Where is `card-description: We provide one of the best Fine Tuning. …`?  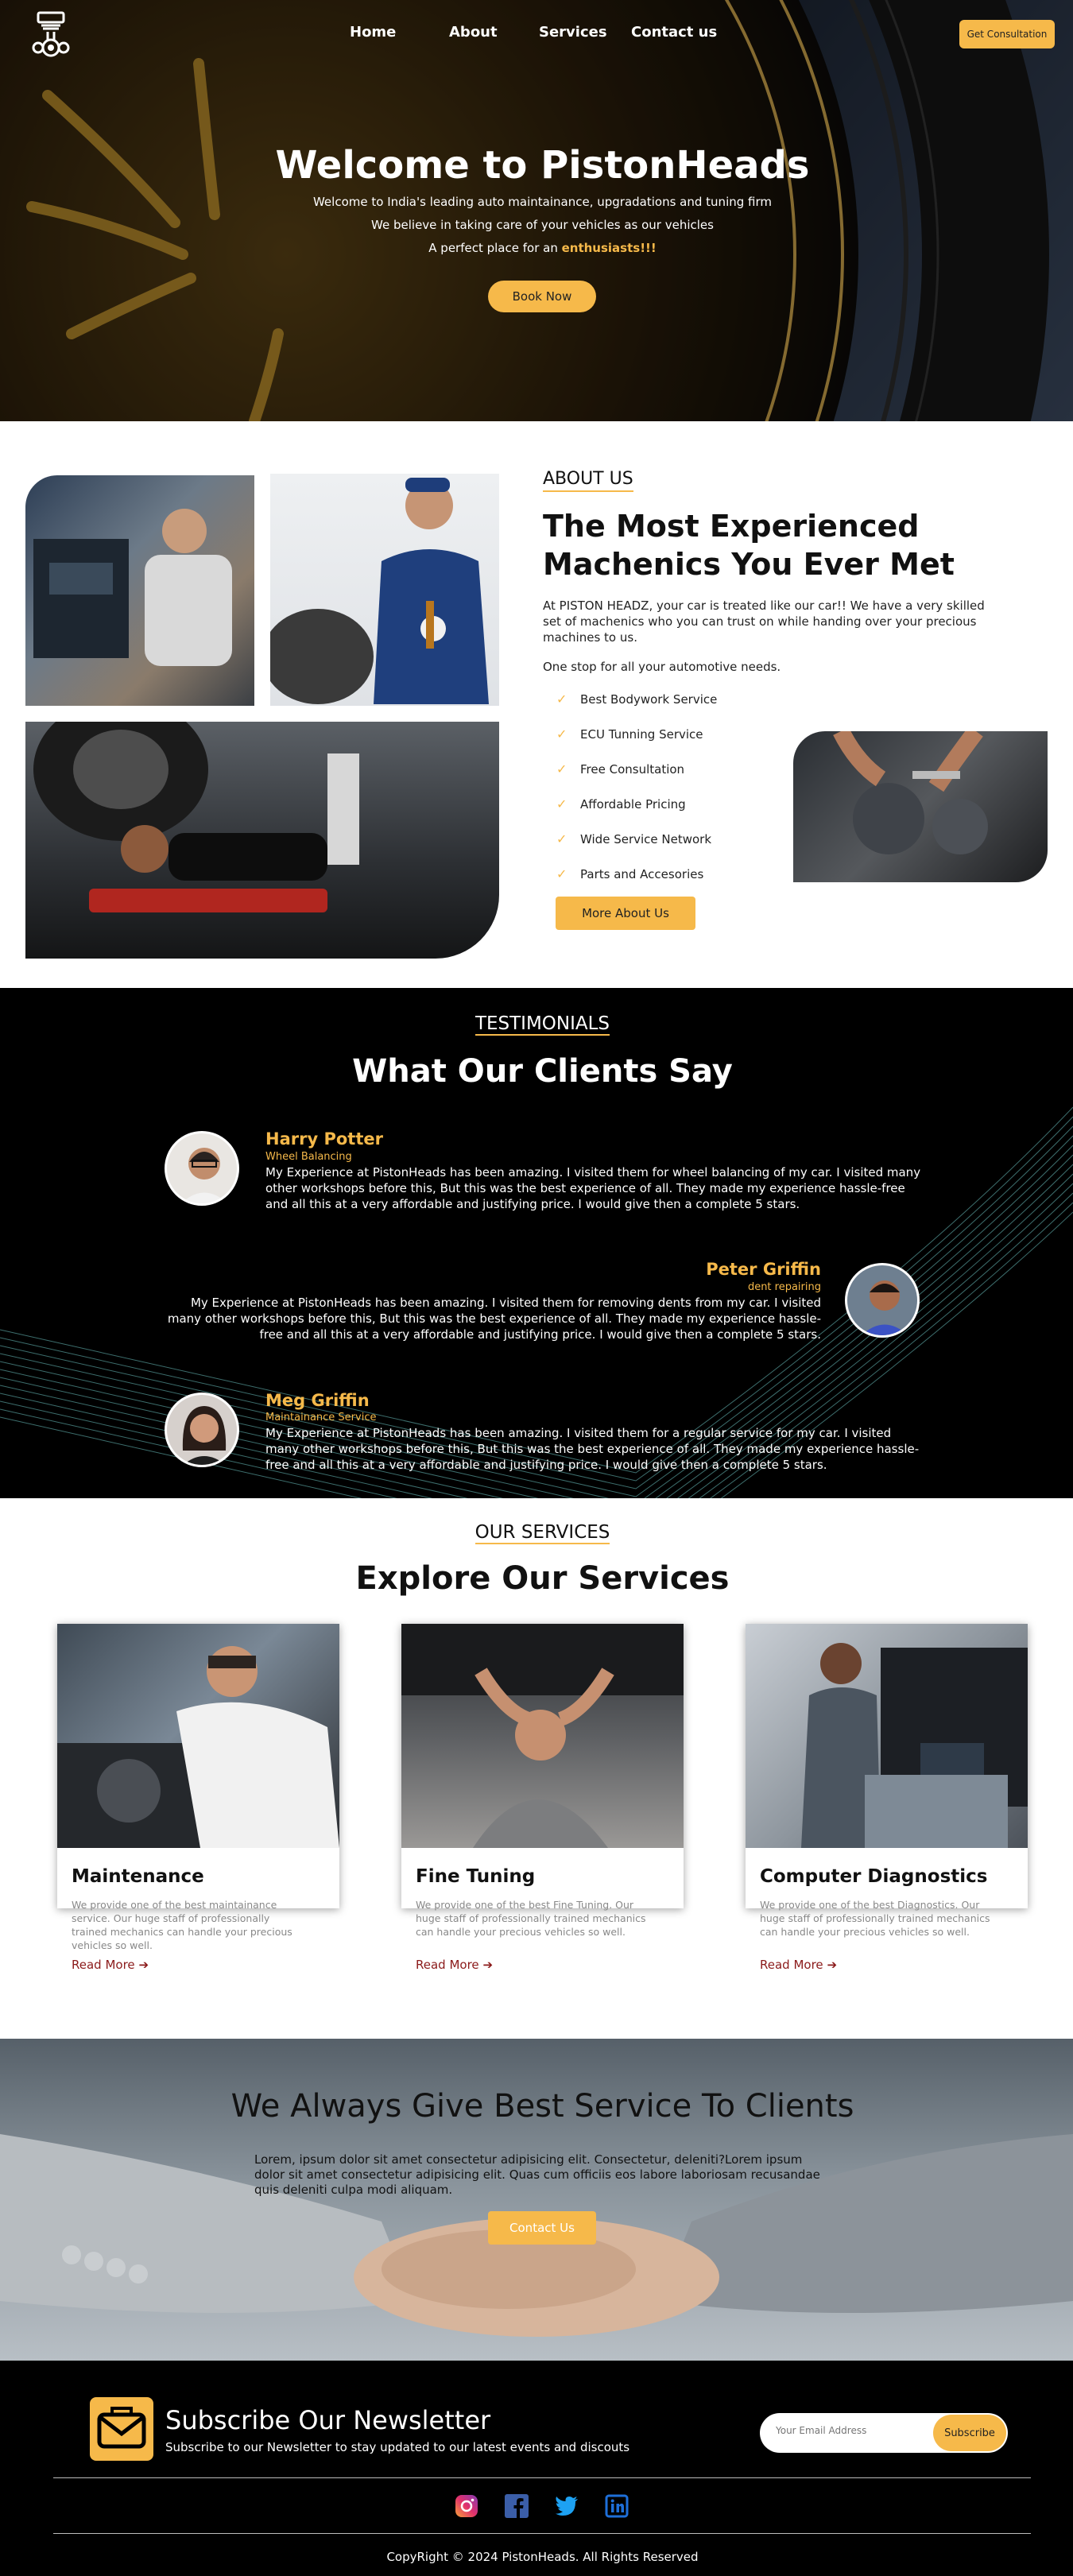 card-description: We provide one of the best Fine Tuning. … is located at coordinates (531, 1918).